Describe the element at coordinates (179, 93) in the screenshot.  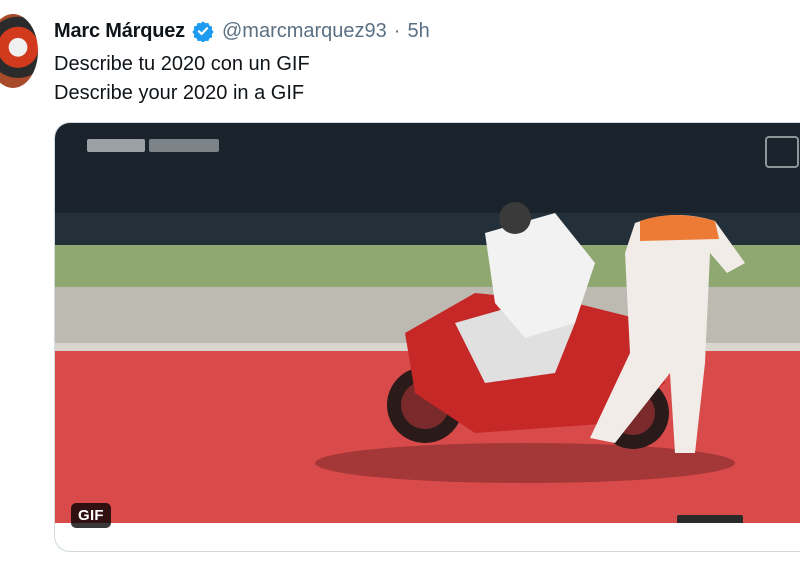
I see `tweet-text-line: Describe your 2020 in a GIF` at that location.